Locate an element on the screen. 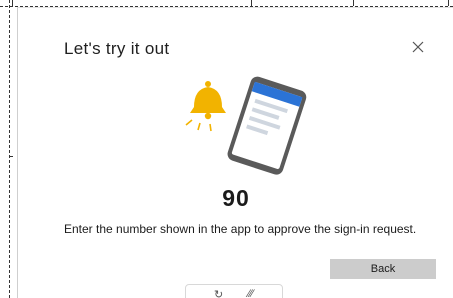 This screenshot has height=298, width=453. hatched-icon: ∕∕∕ is located at coordinates (251, 293).